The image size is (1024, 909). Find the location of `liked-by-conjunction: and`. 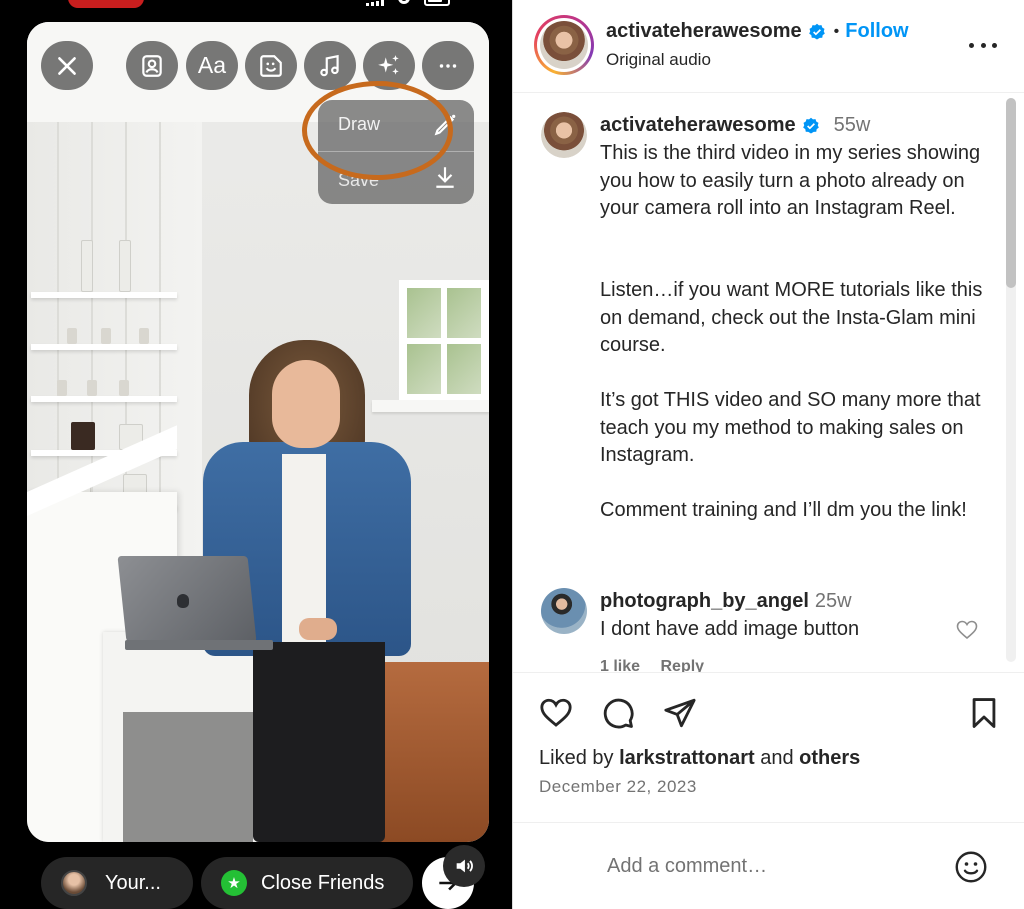

liked-by-conjunction: and is located at coordinates (777, 758).